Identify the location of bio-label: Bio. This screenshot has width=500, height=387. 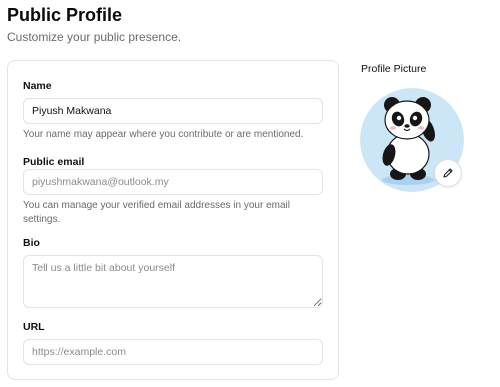
(31, 243).